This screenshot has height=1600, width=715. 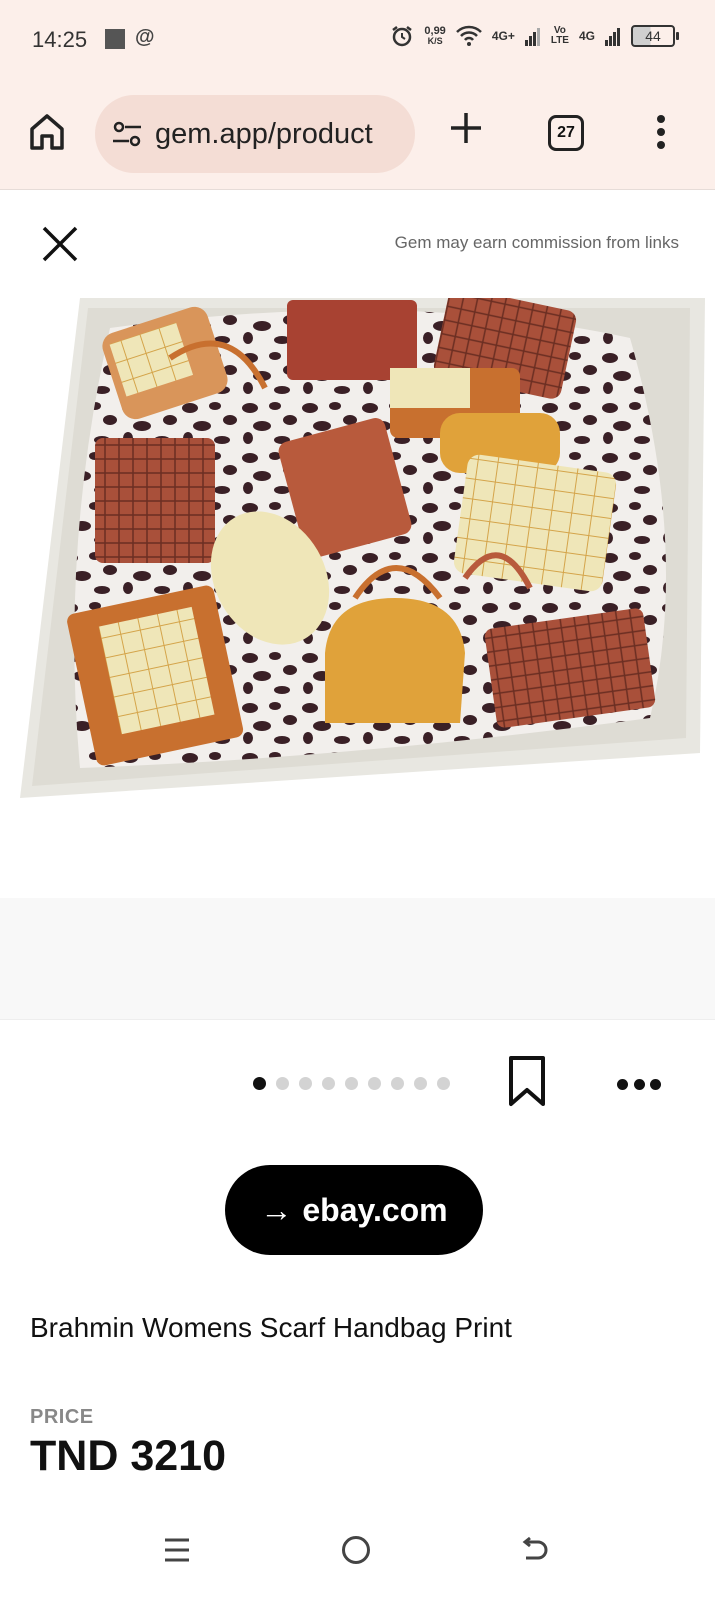 I want to click on system-nav-bar, so click(x=357, y=1560).